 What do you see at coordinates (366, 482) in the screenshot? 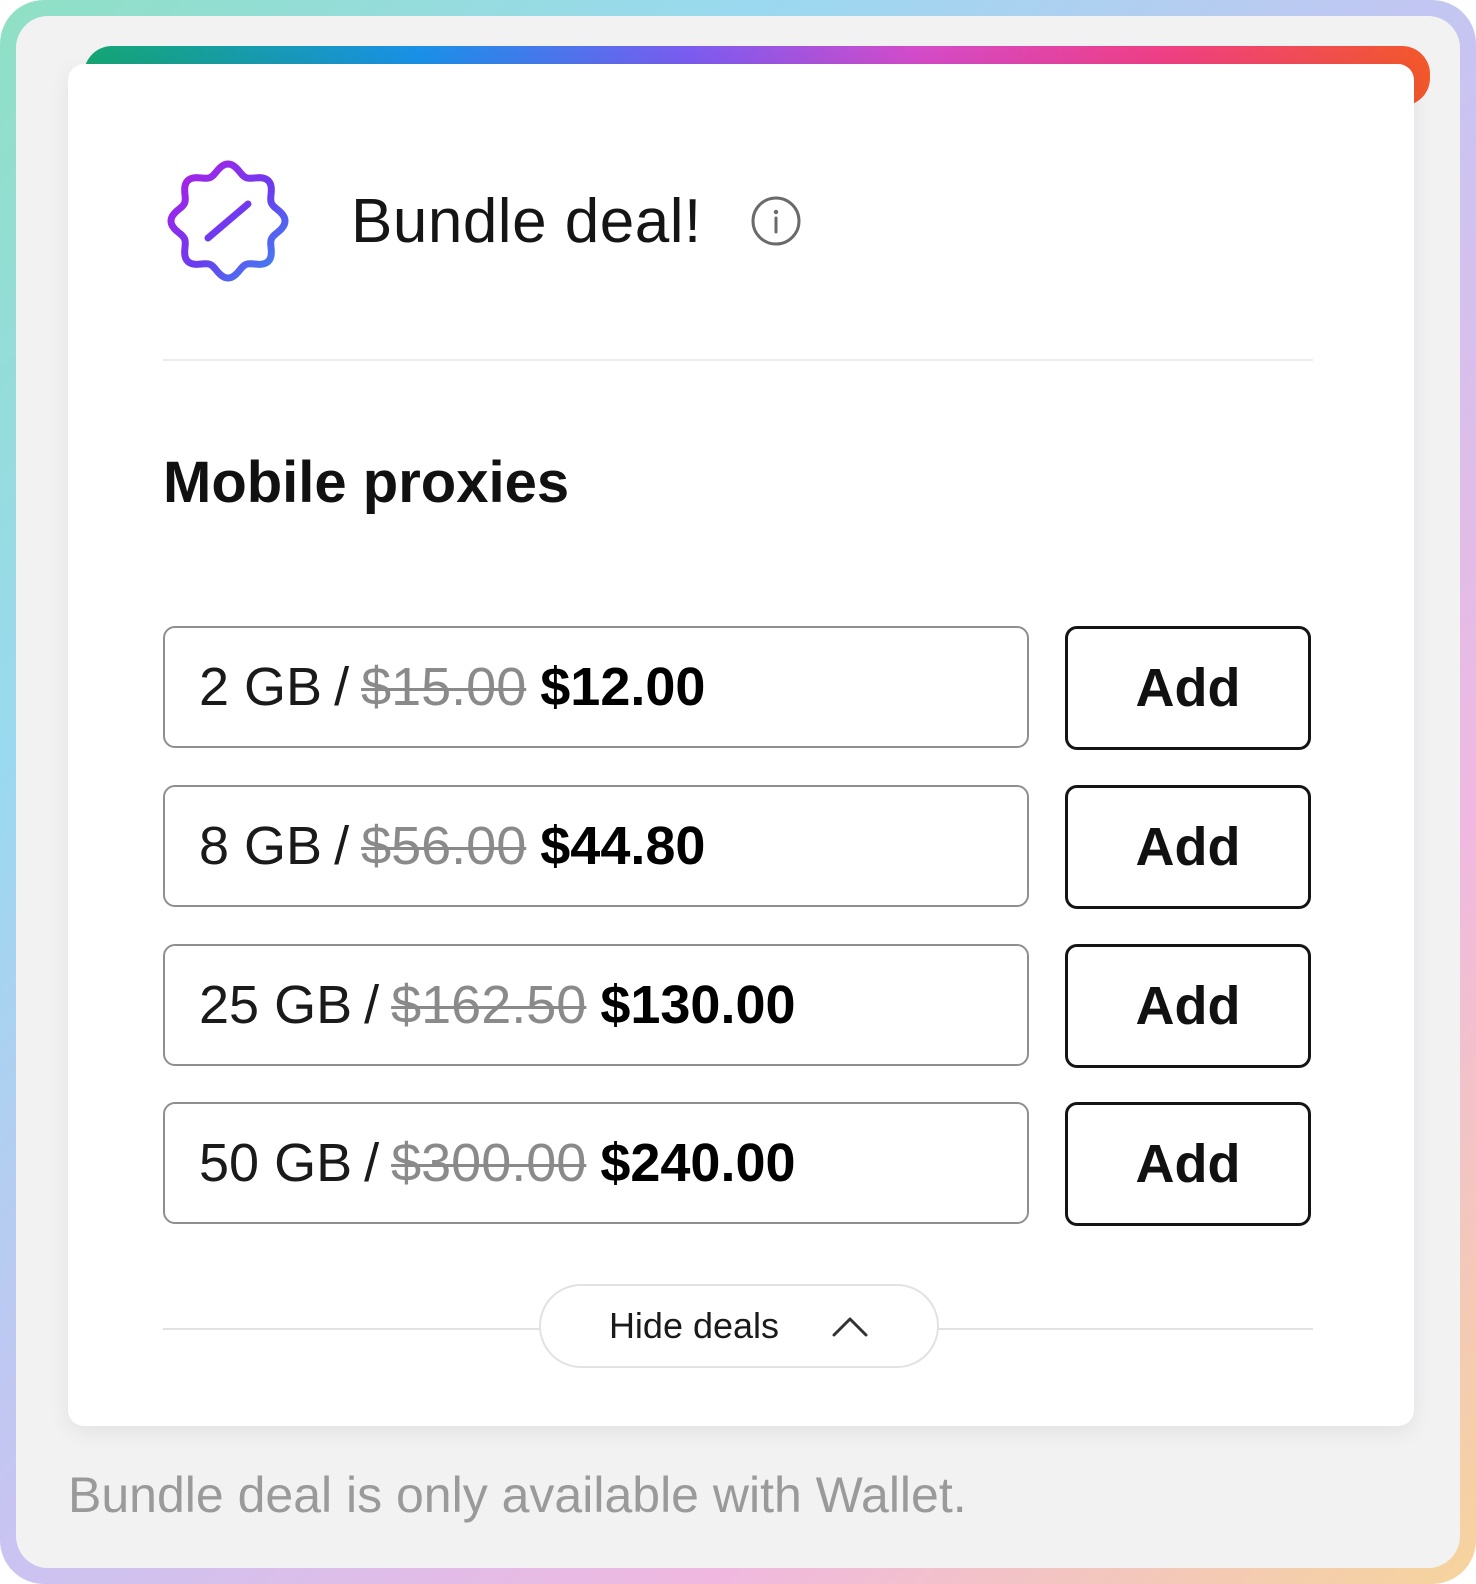
I see `section-title: Mobile proxies` at bounding box center [366, 482].